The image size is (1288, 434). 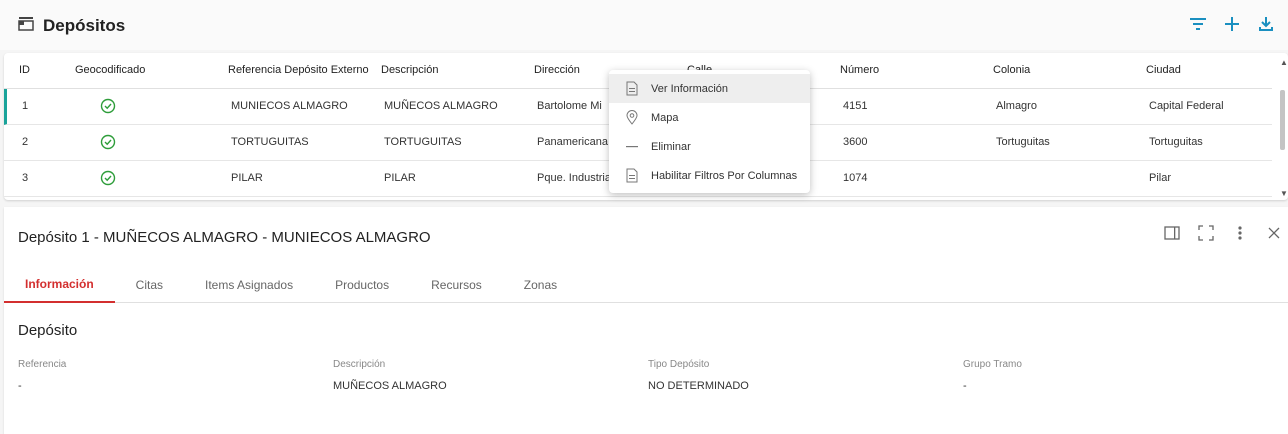 I want to click on cell-id: 3, so click(x=25, y=178).